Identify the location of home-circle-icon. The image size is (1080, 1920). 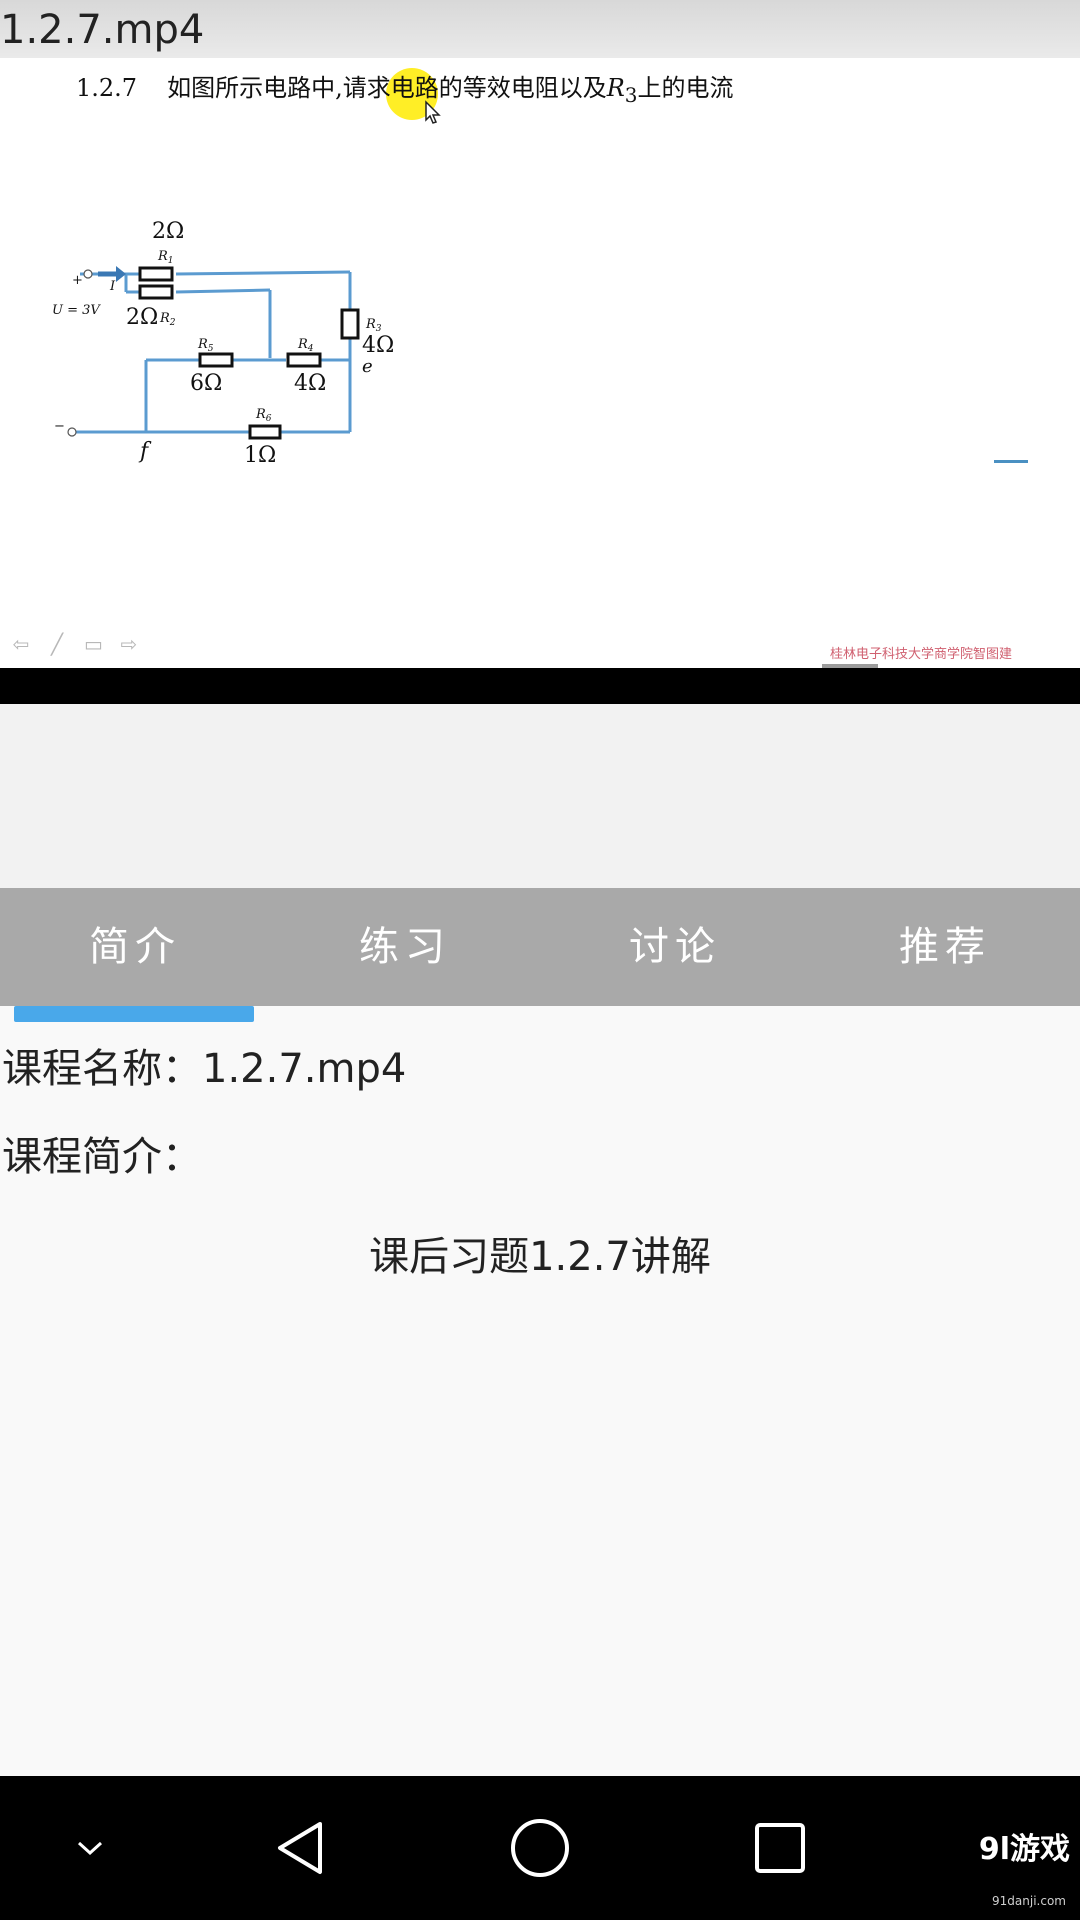
(540, 1848).